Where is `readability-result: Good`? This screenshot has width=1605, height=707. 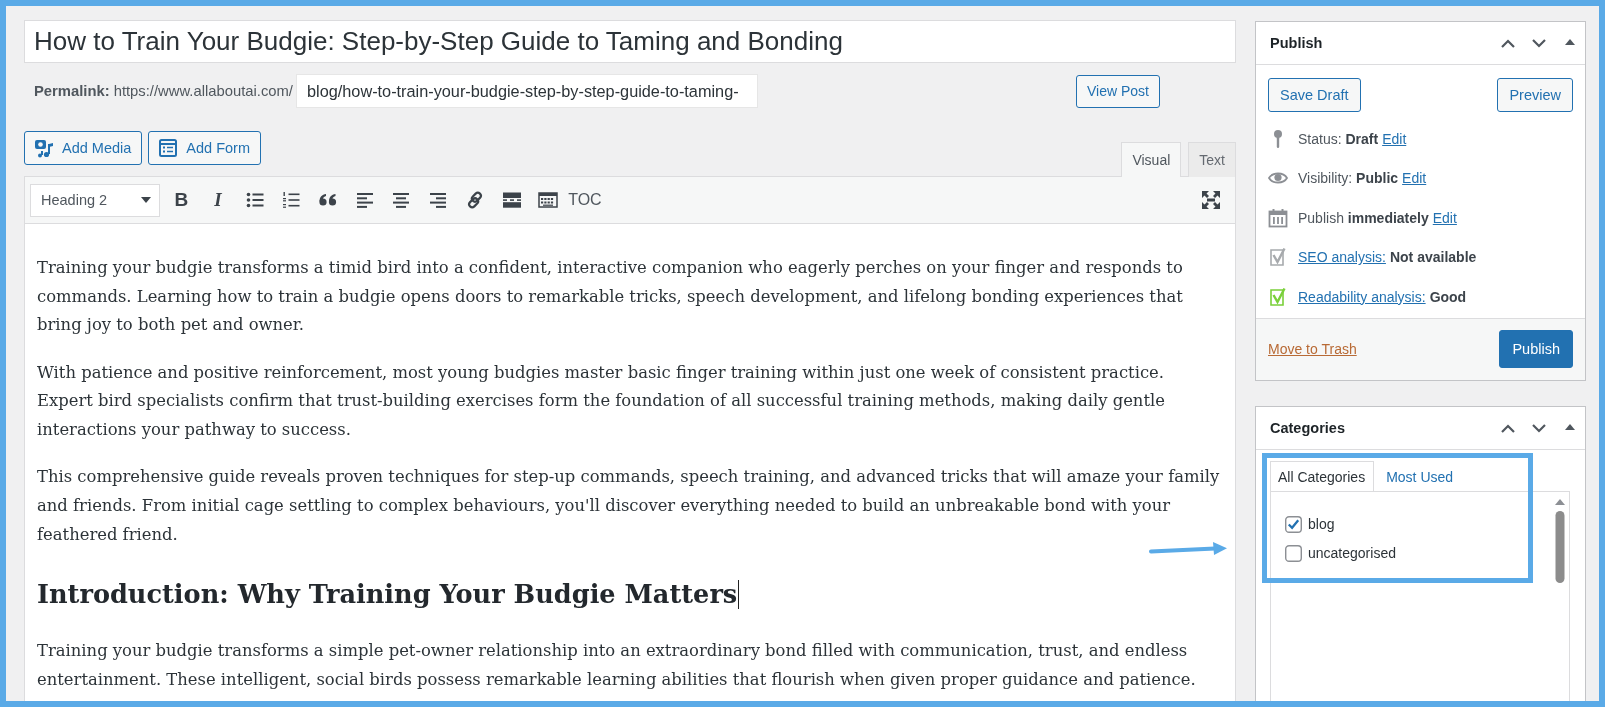
readability-result: Good is located at coordinates (1448, 296).